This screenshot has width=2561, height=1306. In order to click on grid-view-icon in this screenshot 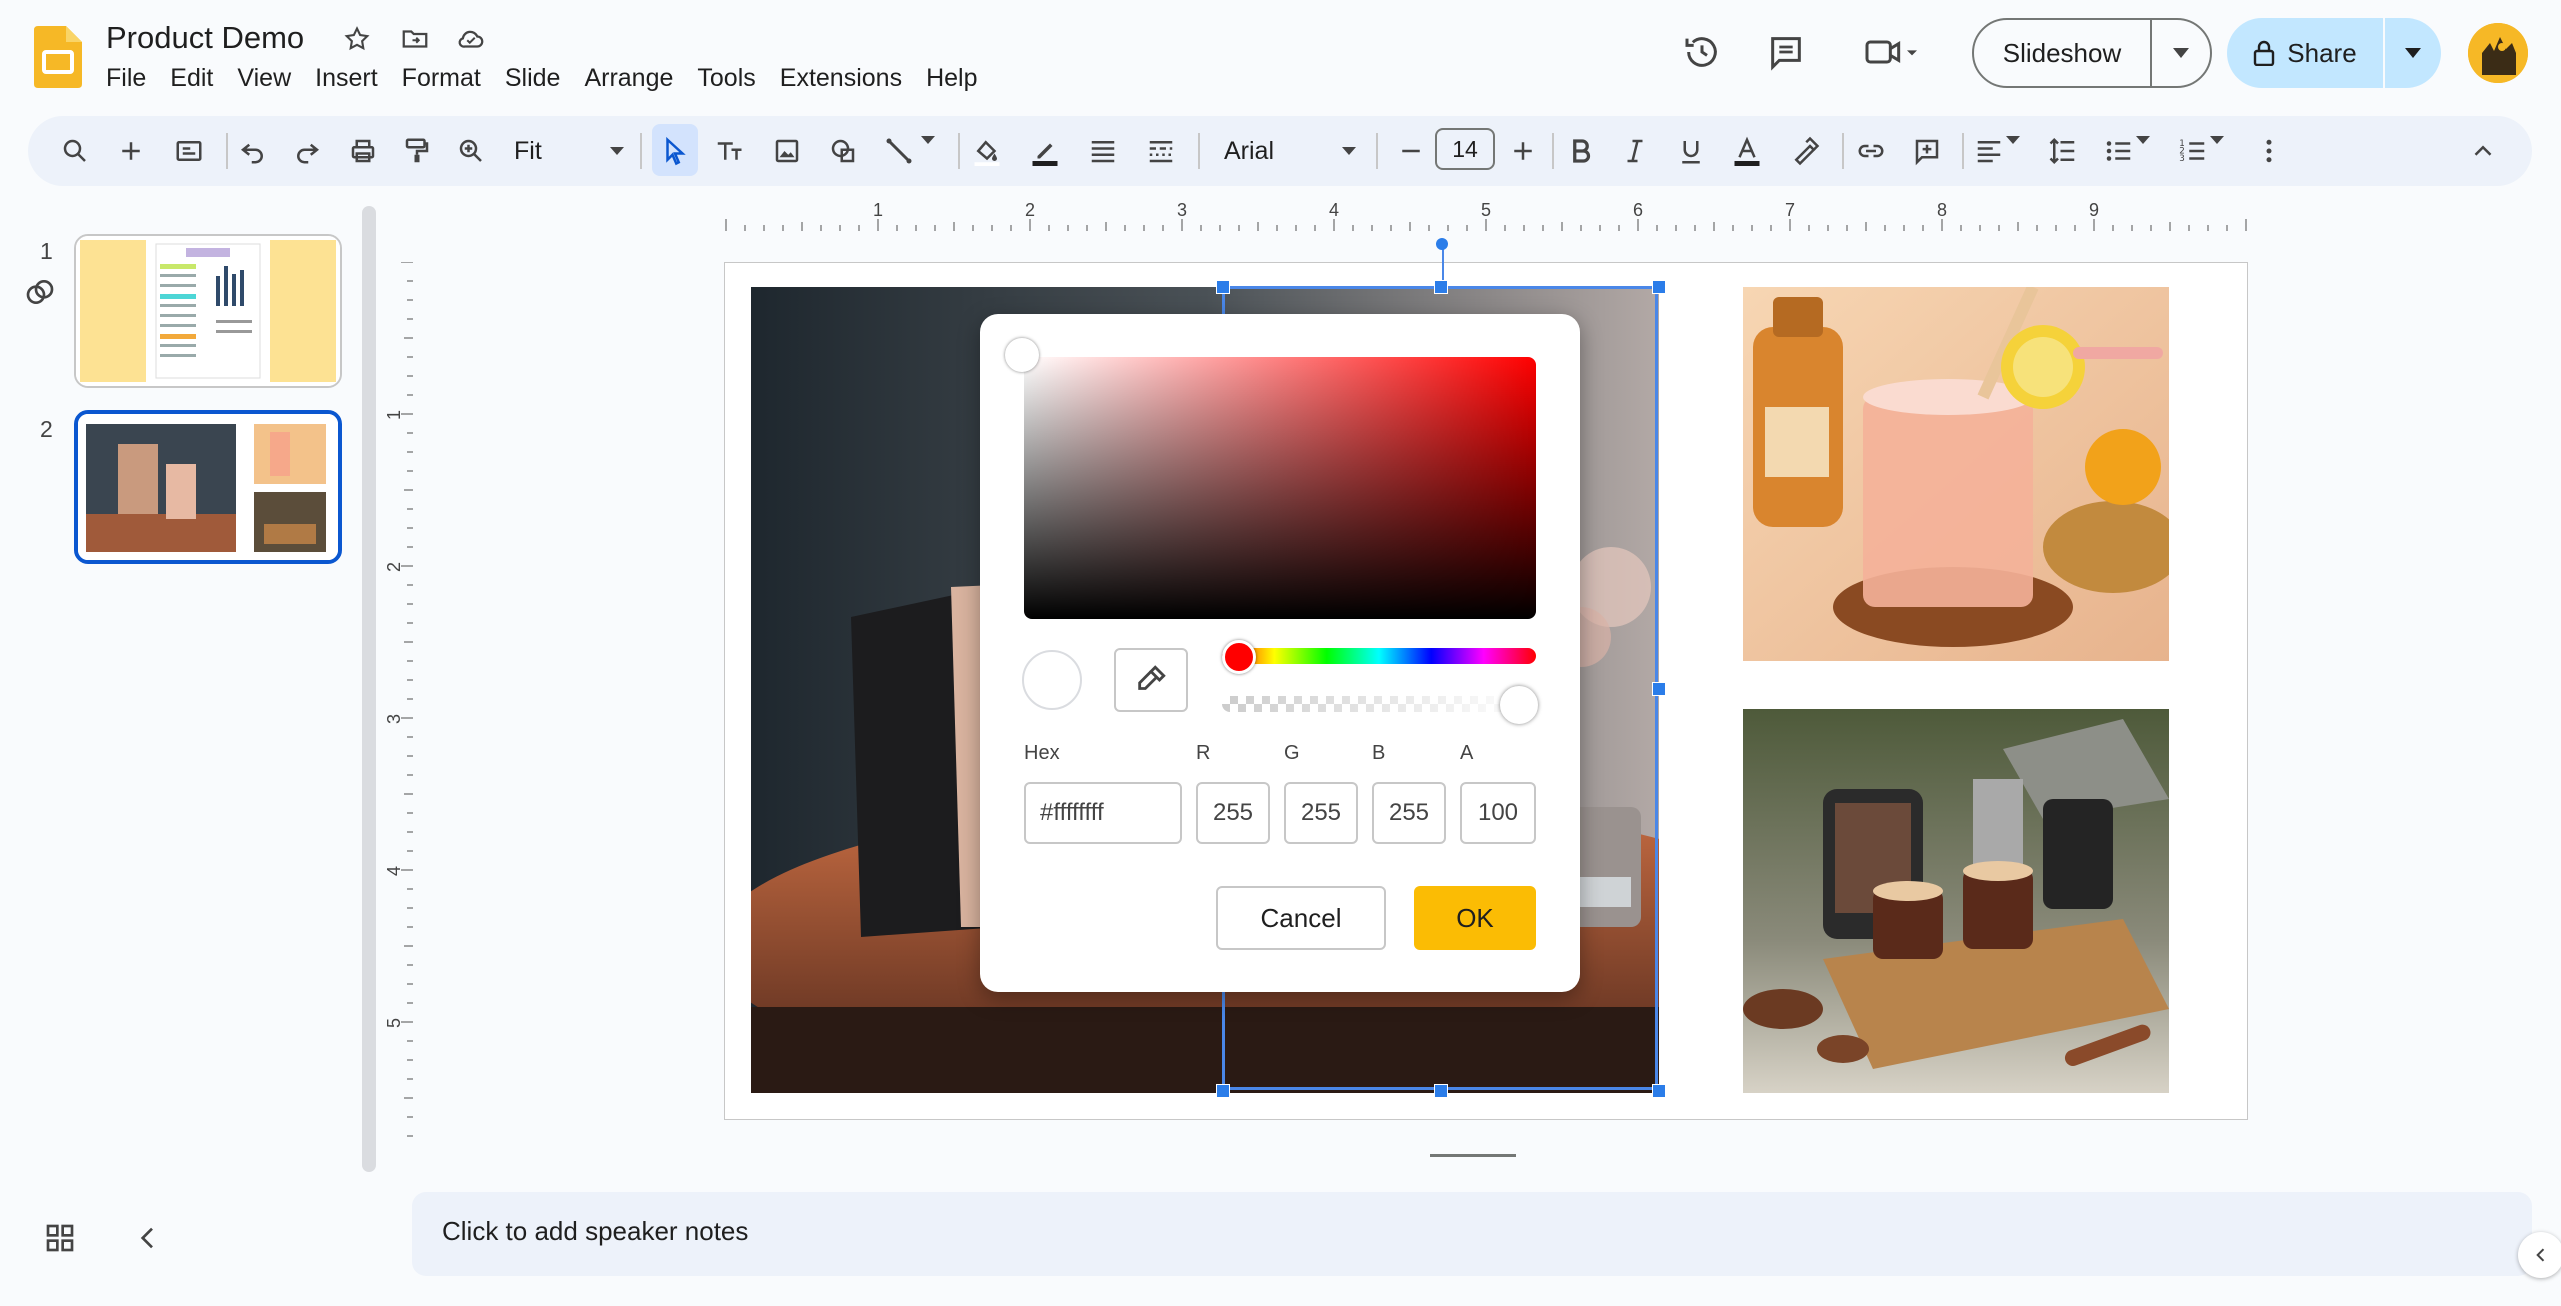, I will do `click(60, 1240)`.